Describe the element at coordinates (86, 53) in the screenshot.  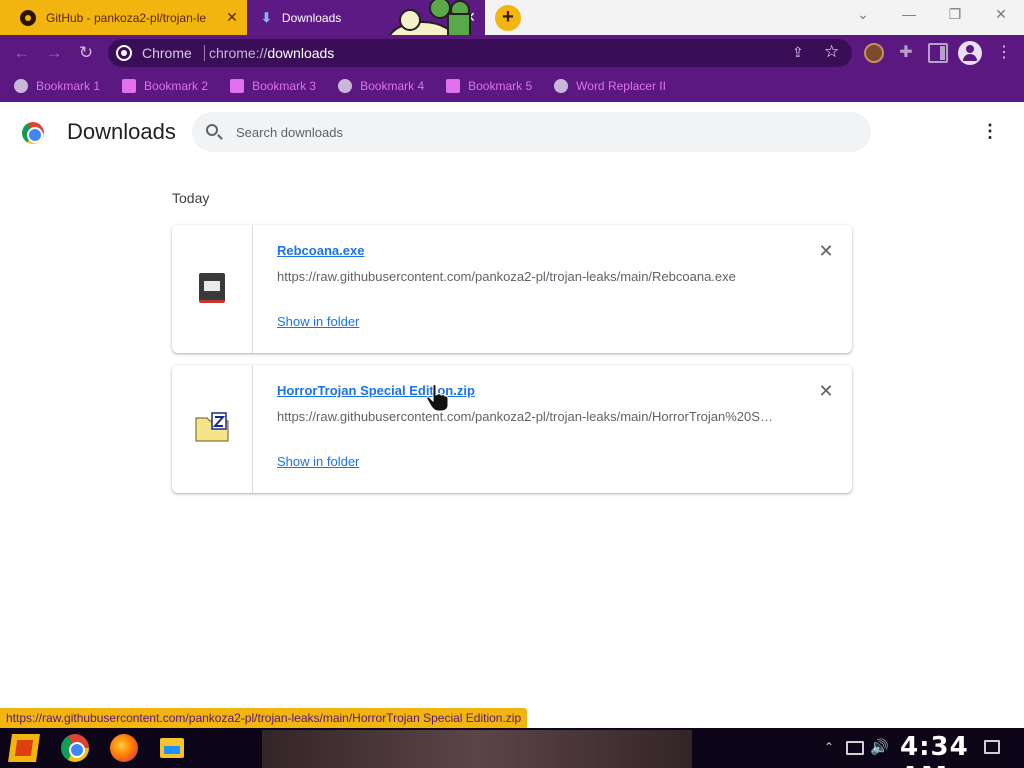
I see `reload-button: ↻` at that location.